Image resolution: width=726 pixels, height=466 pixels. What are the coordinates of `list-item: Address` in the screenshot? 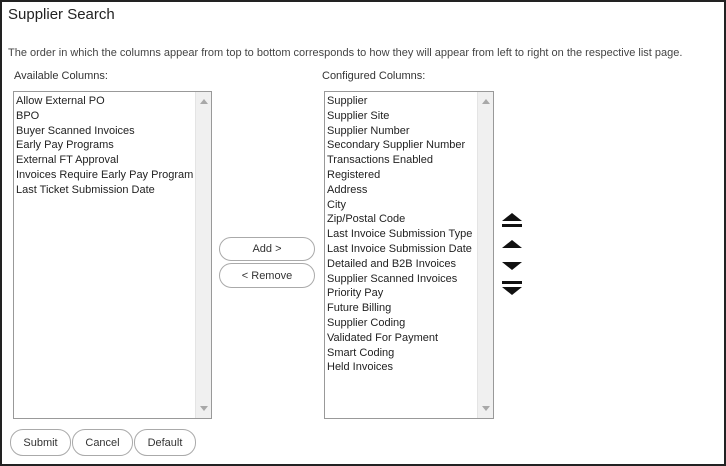 It's located at (410, 190).